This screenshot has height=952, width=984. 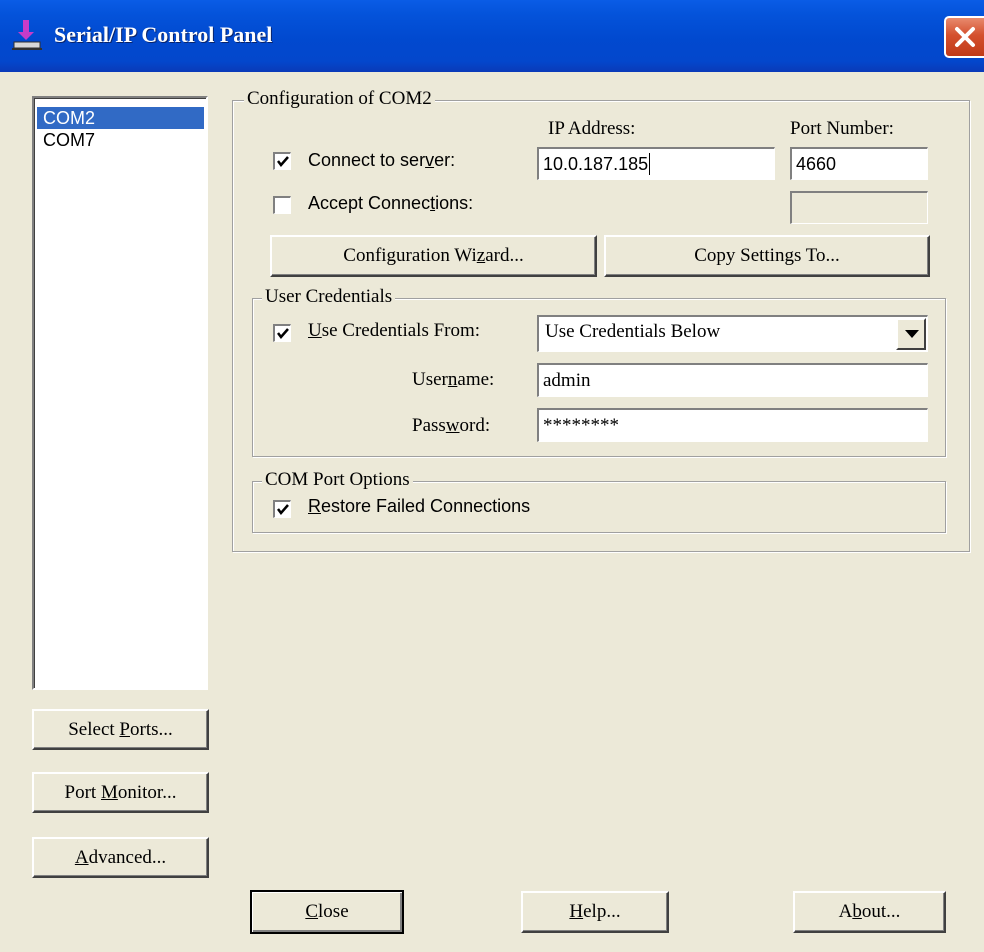 What do you see at coordinates (282, 205) in the screenshot?
I see `accept-connections-checkbox` at bounding box center [282, 205].